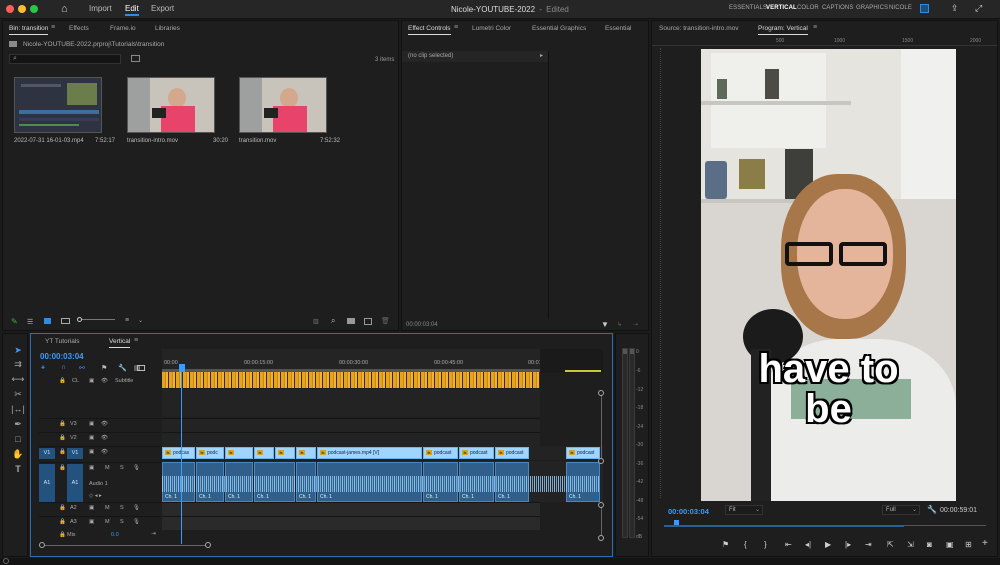 This screenshot has width=1000, height=565. Describe the element at coordinates (18, 395) in the screenshot. I see `razor-tool-icon: ✂` at that location.